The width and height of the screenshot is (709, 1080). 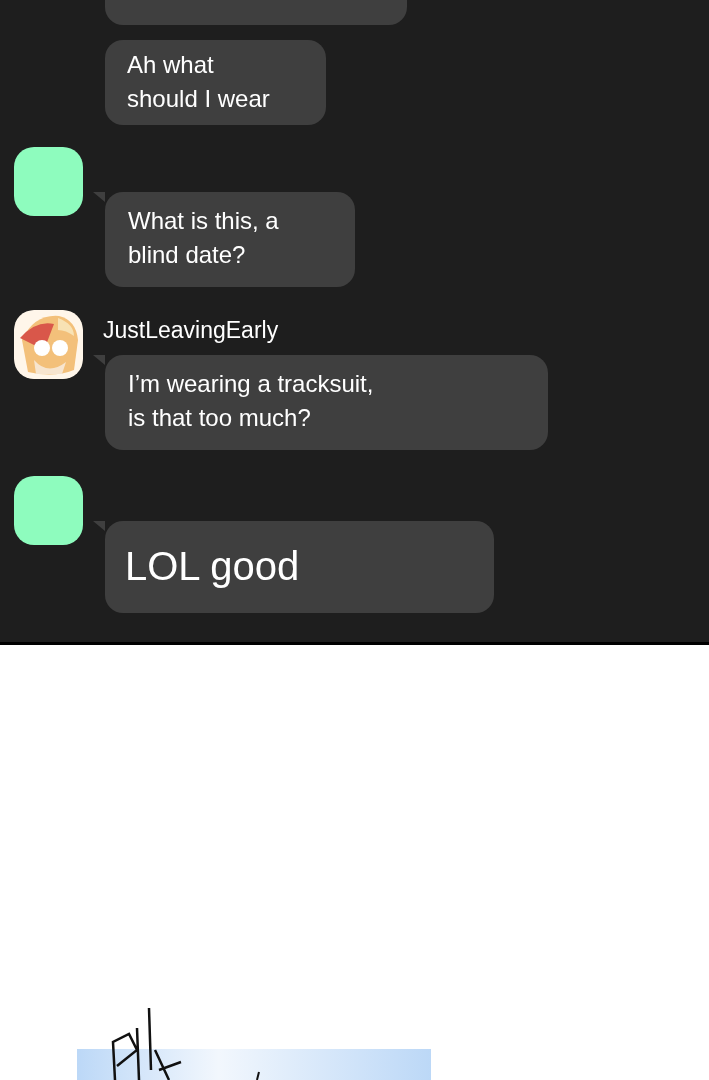 I want to click on message-bubble: LOL good, so click(x=299, y=567).